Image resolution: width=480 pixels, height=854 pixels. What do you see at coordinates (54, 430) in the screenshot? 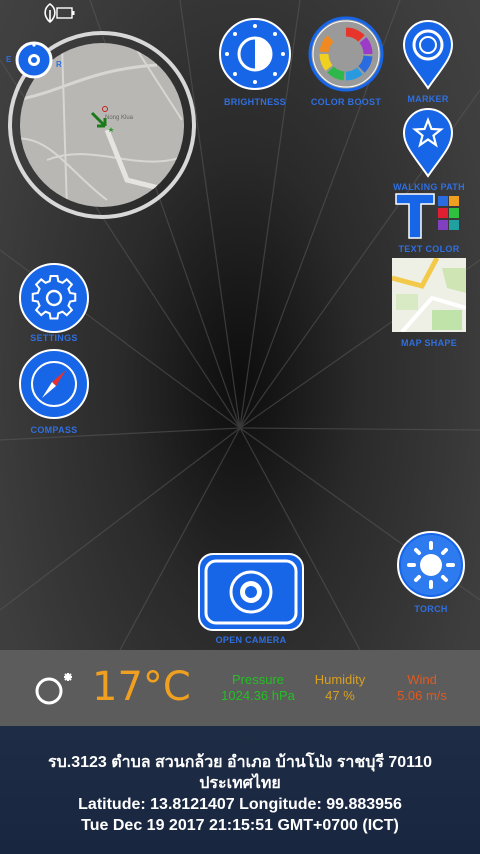
I see `compass-label: COMPASS` at bounding box center [54, 430].